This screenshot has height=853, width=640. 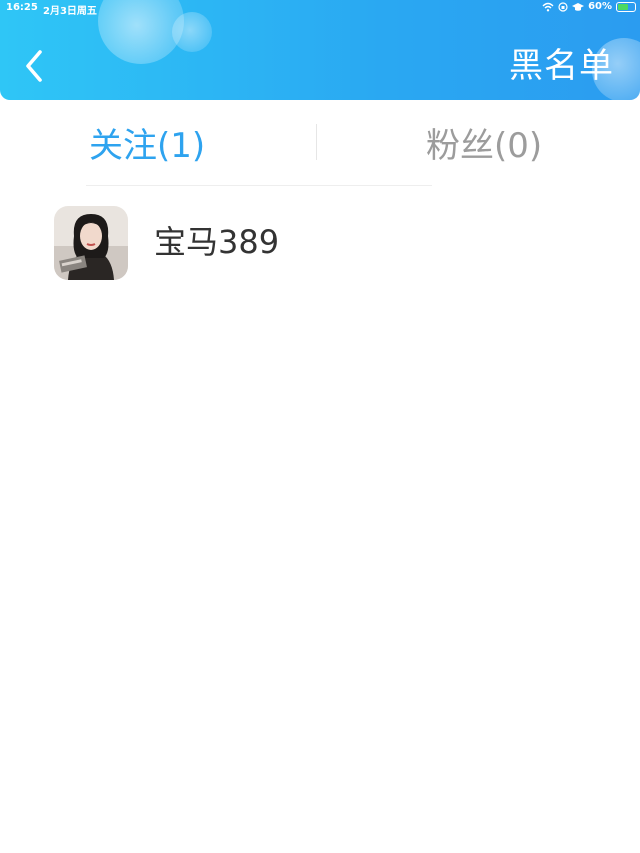 What do you see at coordinates (123, 146) in the screenshot?
I see `tab-following-label: 关注` at bounding box center [123, 146].